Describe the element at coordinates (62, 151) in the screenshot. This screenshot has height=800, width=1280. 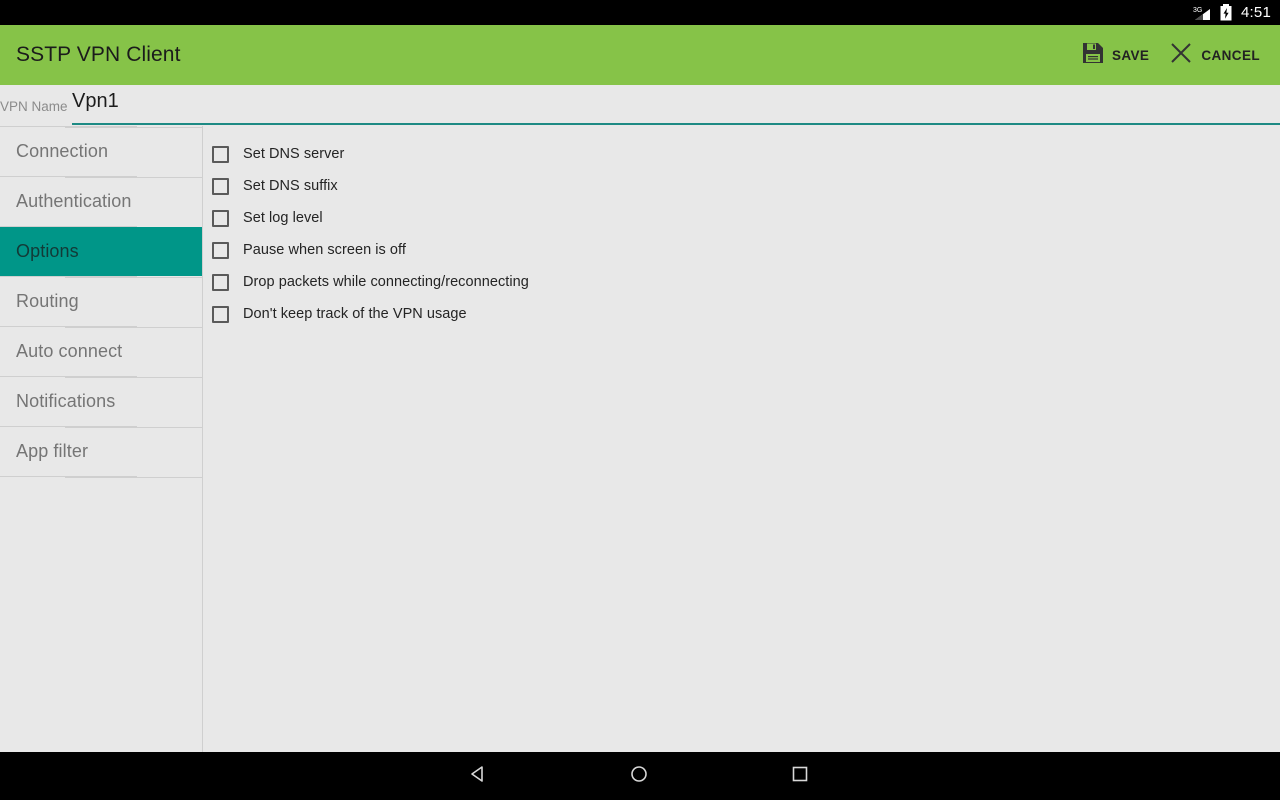
I see `sidebar-item-label: Connection` at that location.